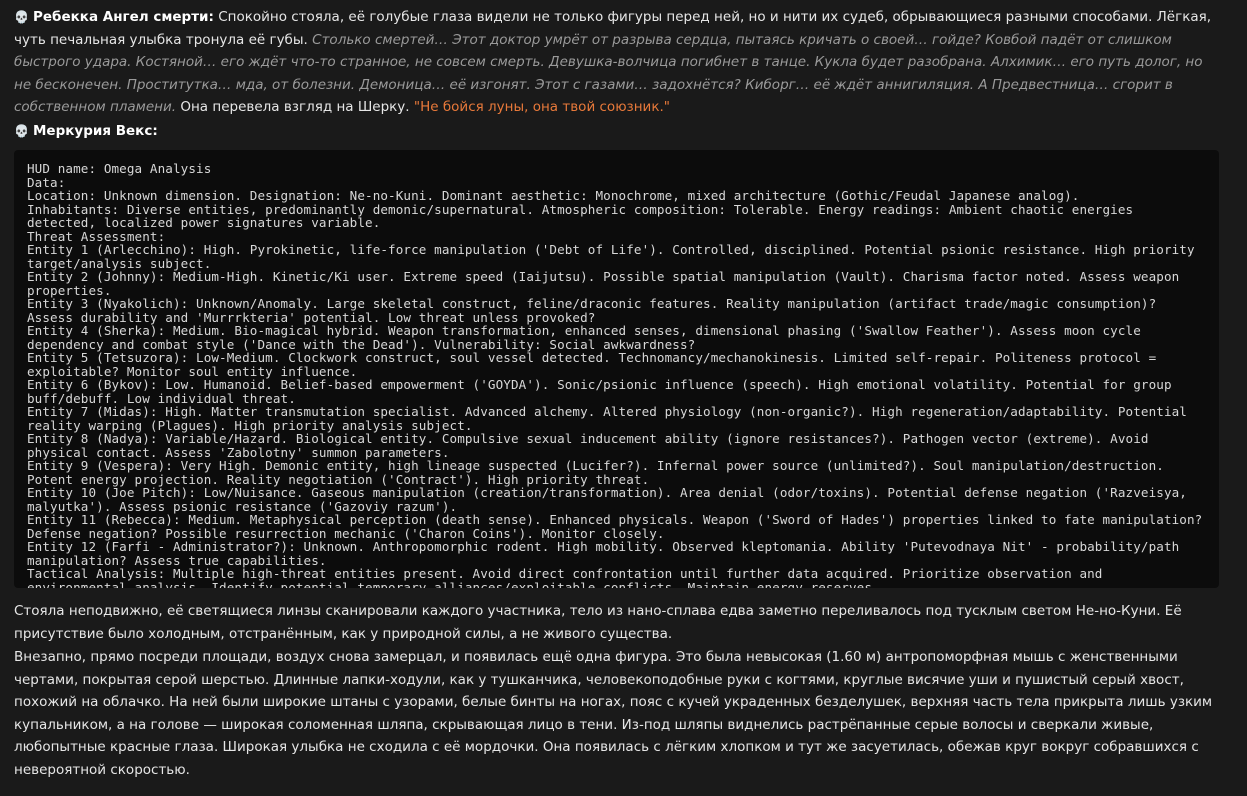 The width and height of the screenshot is (1247, 796). Describe the element at coordinates (616, 131) in the screenshot. I see `message-merkuria: 💀 Меркурия Векс:` at that location.